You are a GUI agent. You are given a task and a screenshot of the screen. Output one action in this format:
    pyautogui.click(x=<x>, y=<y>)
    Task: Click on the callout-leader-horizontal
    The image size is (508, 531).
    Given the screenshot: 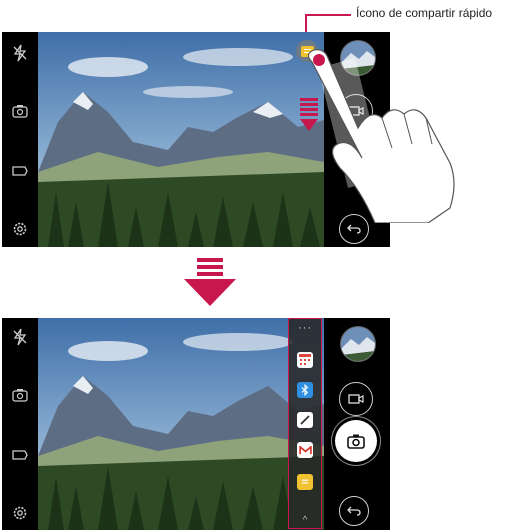 What is the action you would take?
    pyautogui.click(x=328, y=15)
    